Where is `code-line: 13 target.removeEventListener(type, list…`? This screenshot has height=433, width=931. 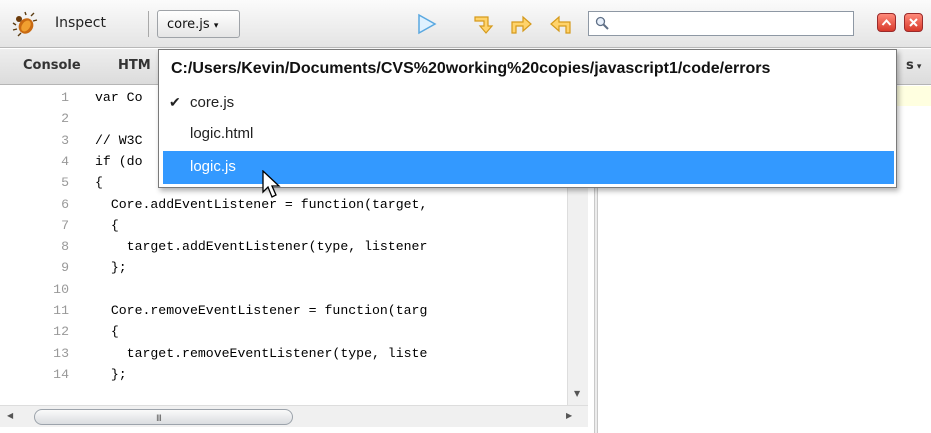
code-line: 13 target.removeEventListener(type, list… is located at coordinates (283, 356).